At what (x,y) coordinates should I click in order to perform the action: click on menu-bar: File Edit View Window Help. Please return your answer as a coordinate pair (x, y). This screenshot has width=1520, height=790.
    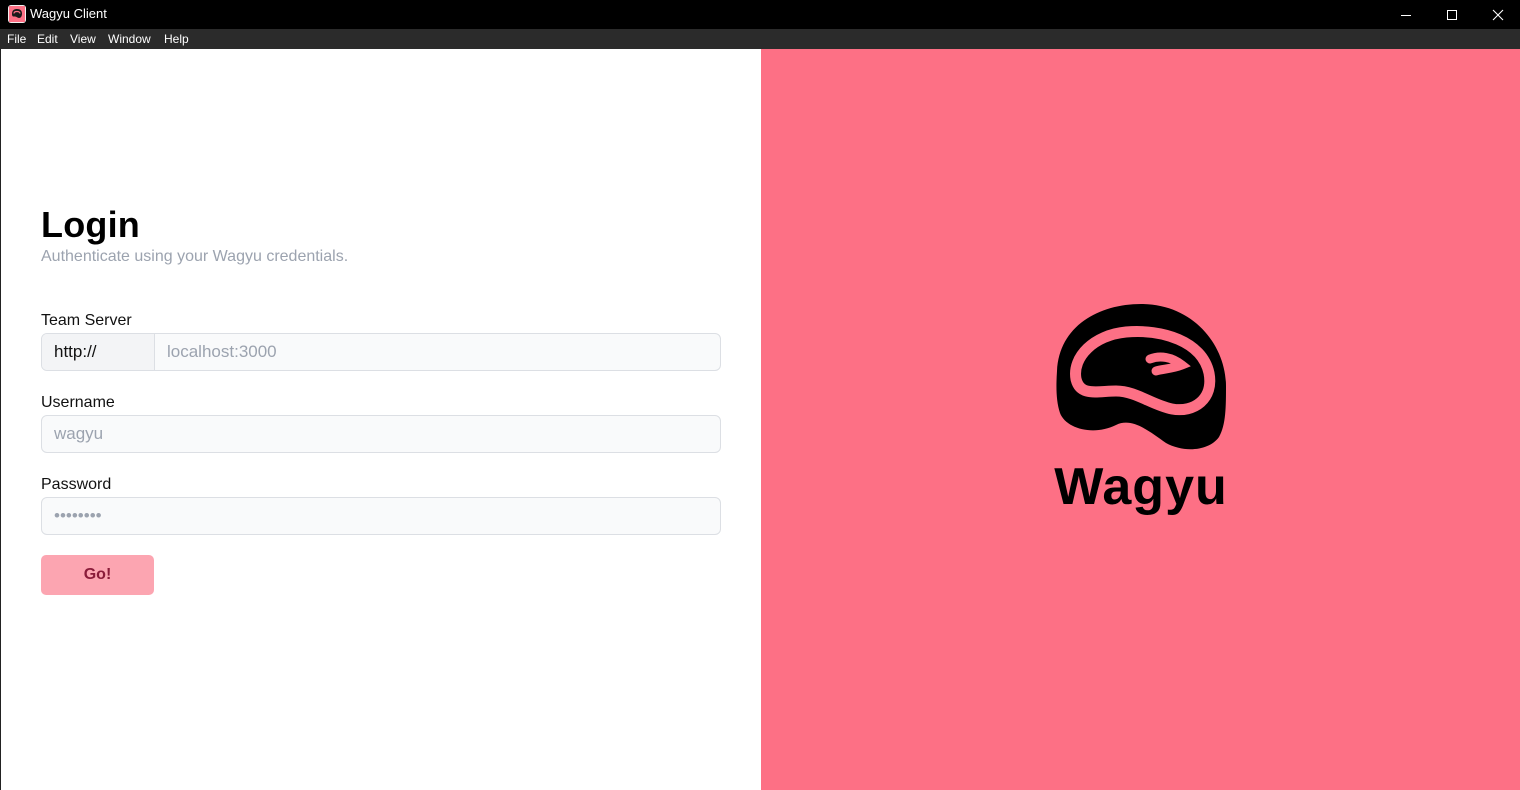
    Looking at the image, I should click on (760, 39).